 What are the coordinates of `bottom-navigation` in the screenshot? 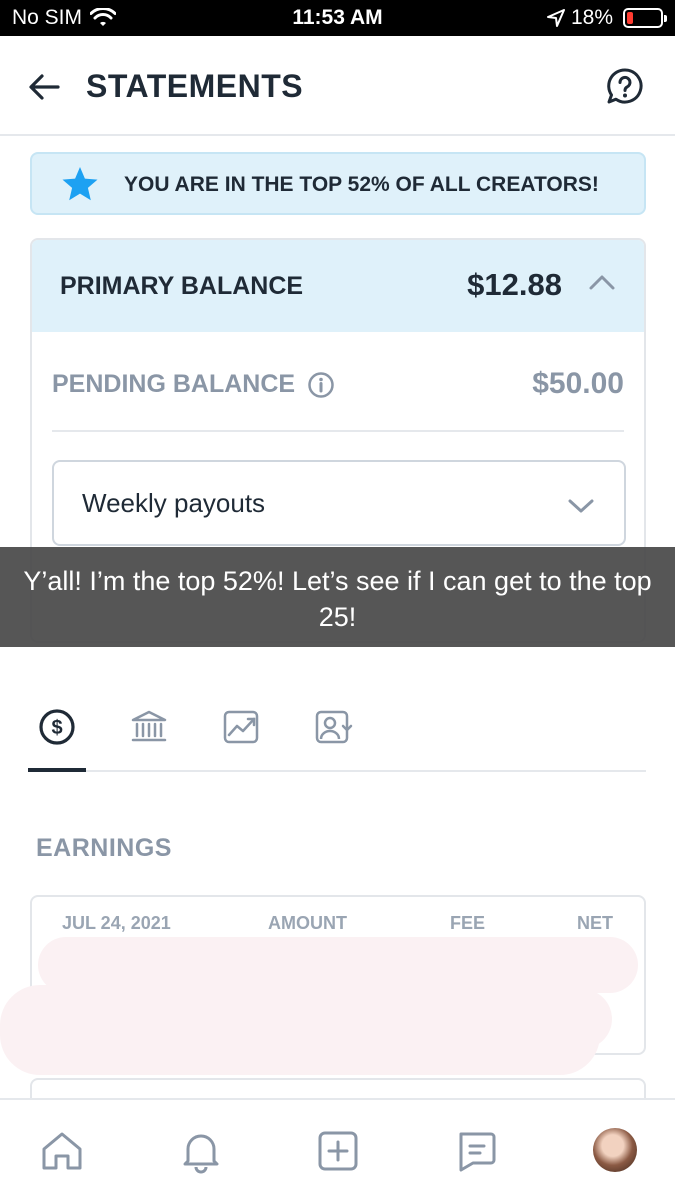 It's located at (337, 1149).